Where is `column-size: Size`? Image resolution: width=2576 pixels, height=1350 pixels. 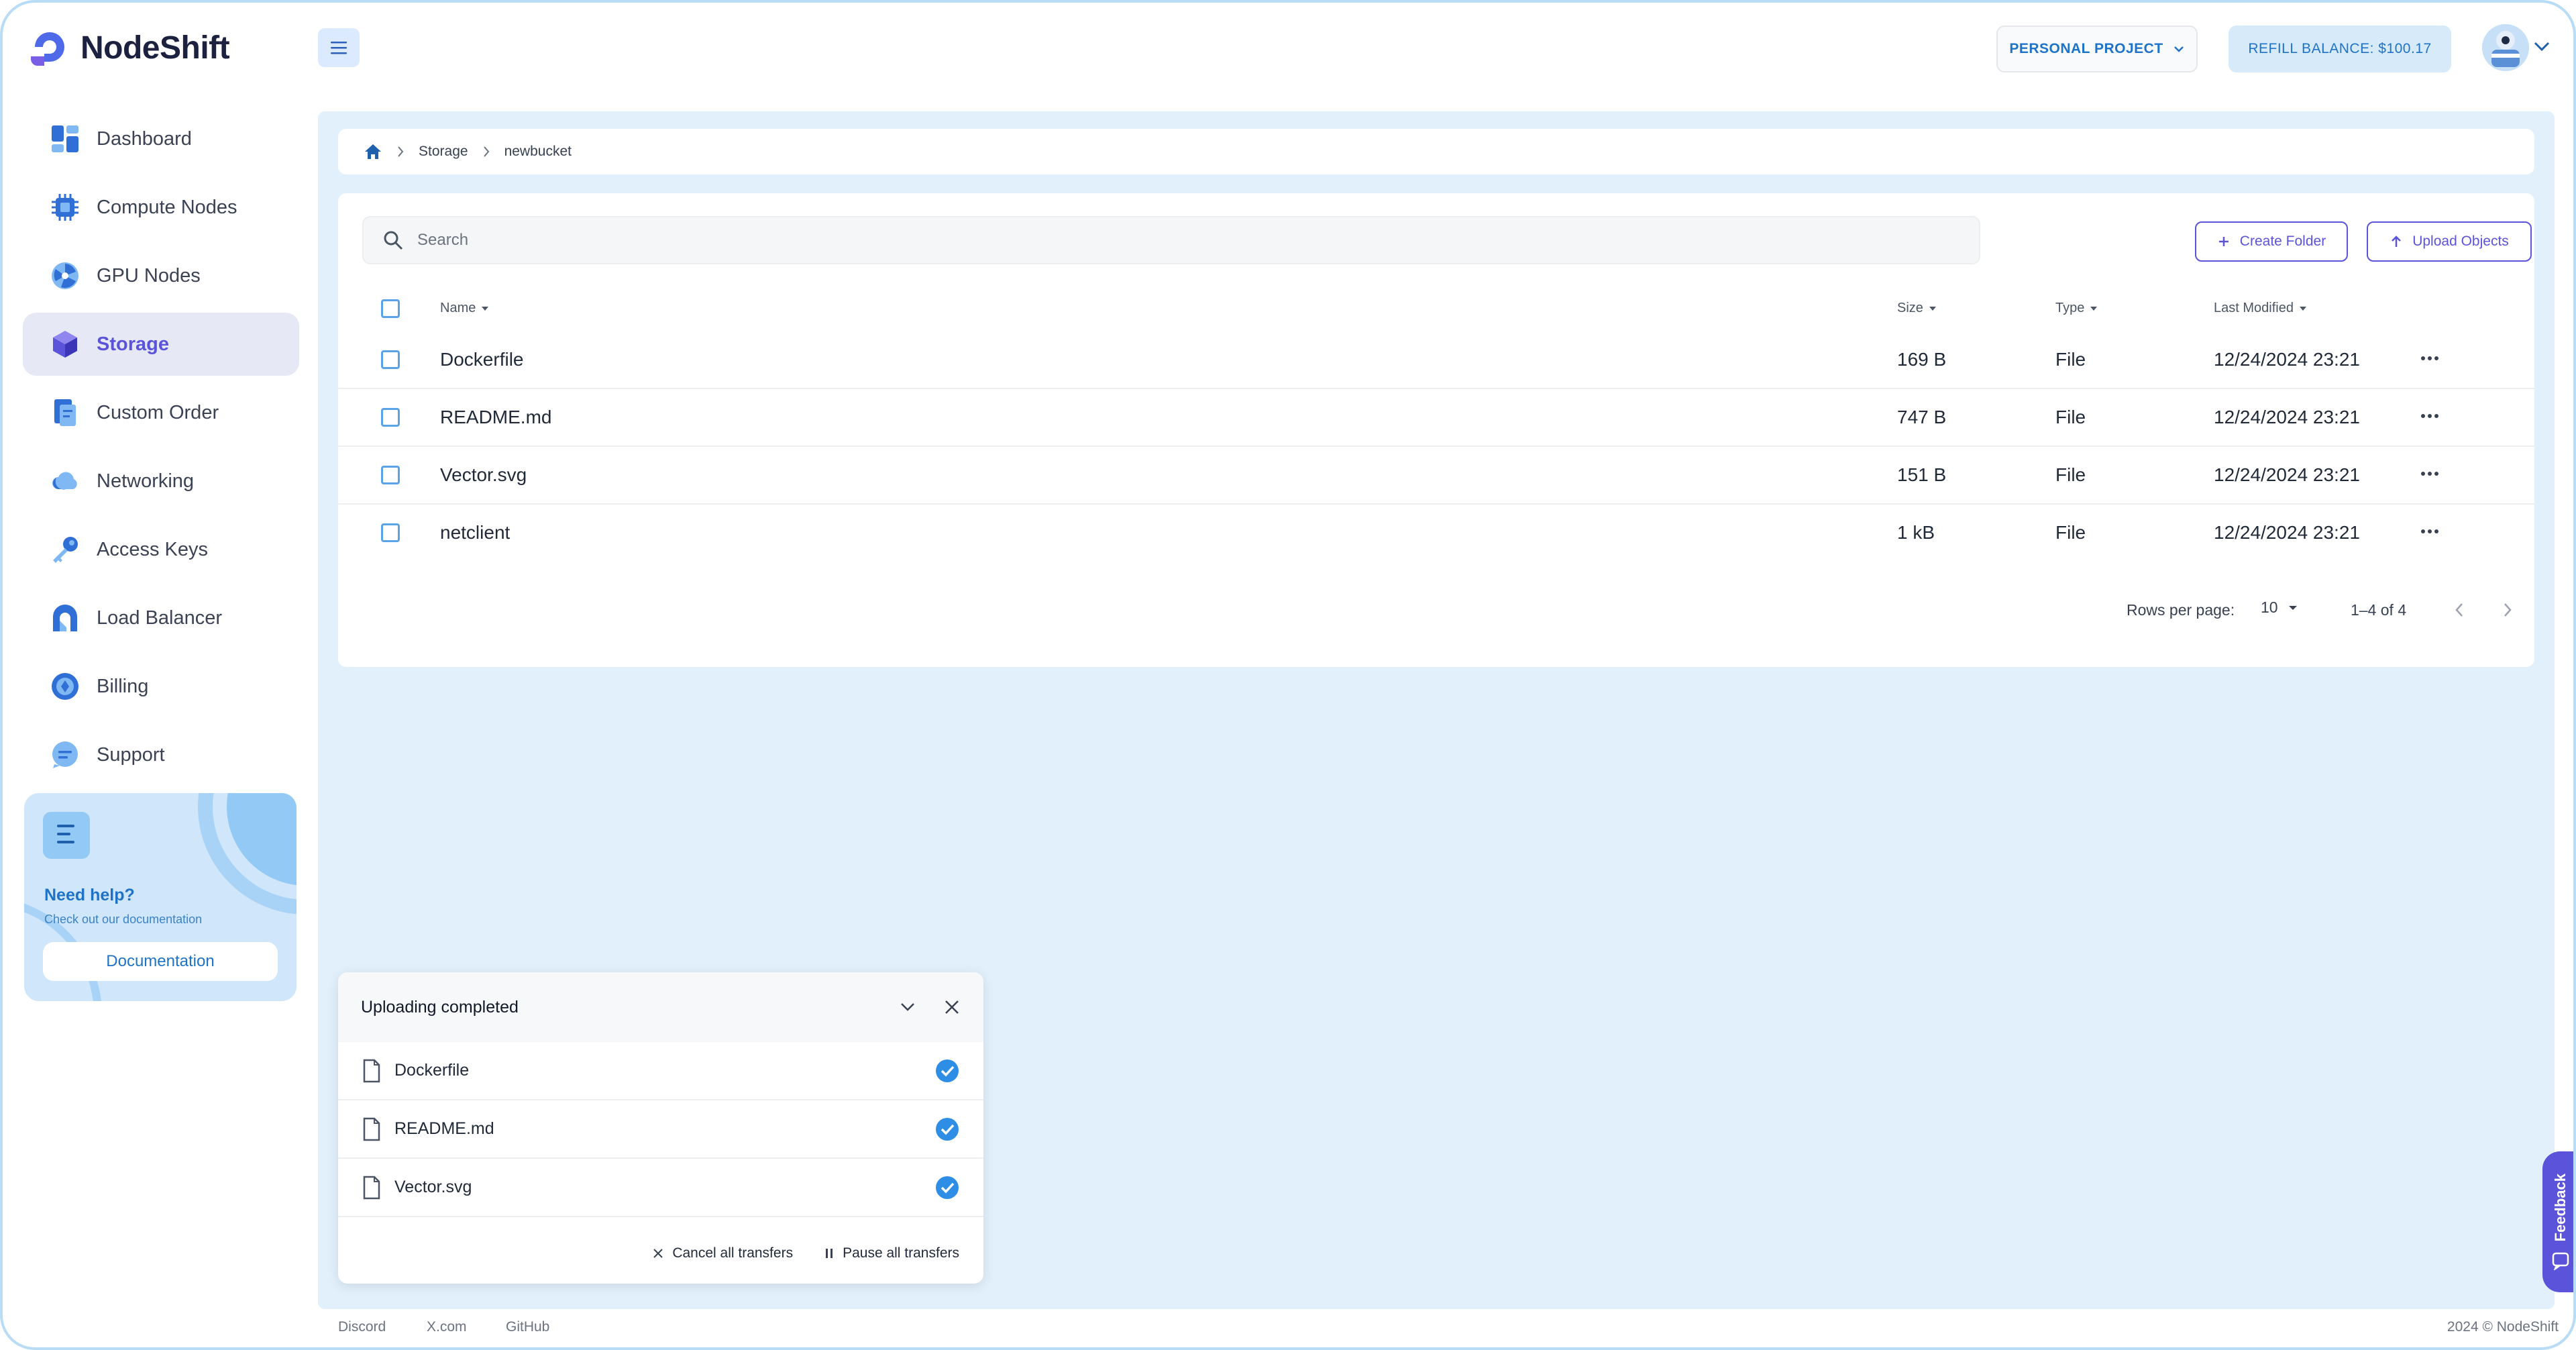
column-size: Size is located at coordinates (1917, 308).